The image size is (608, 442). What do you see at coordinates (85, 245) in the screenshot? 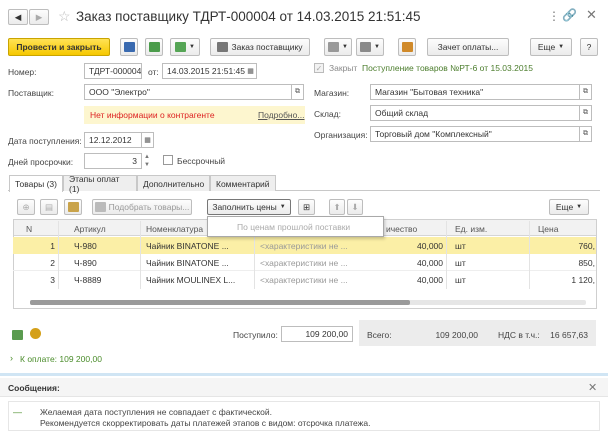
I see `cell-article: Ч-980` at bounding box center [85, 245].